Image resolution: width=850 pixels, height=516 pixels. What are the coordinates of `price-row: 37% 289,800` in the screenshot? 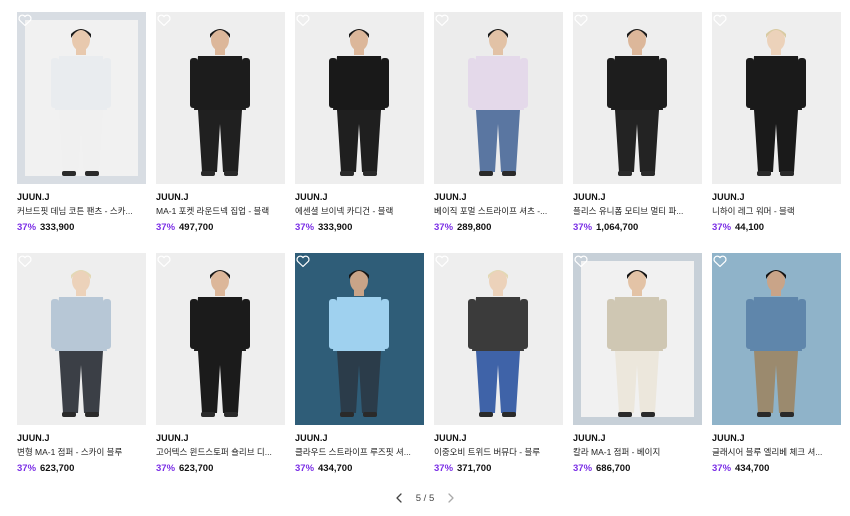 It's located at (498, 228).